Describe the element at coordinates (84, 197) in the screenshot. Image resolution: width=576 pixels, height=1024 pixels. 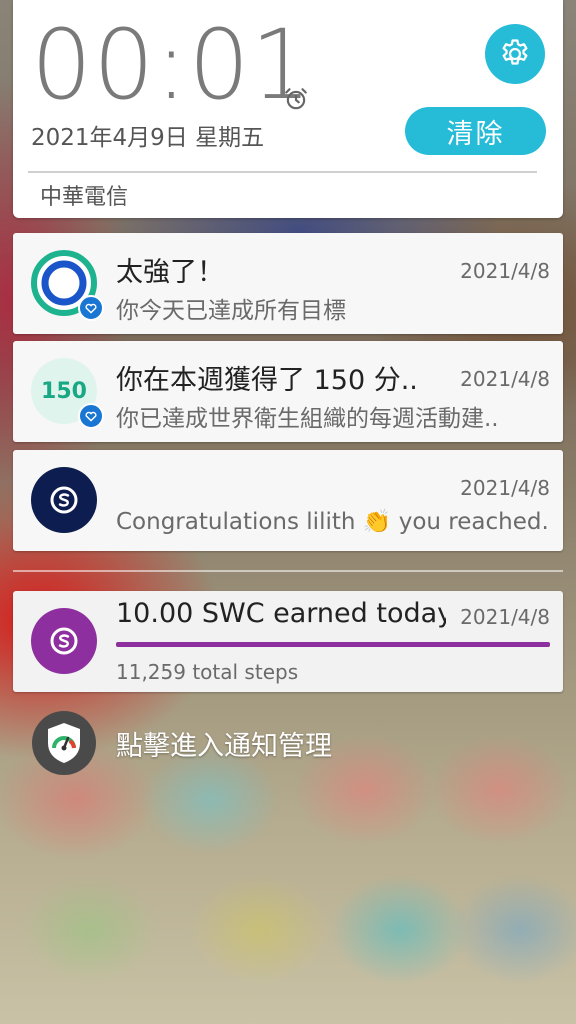
I see `carrier-label: 中華電信` at that location.